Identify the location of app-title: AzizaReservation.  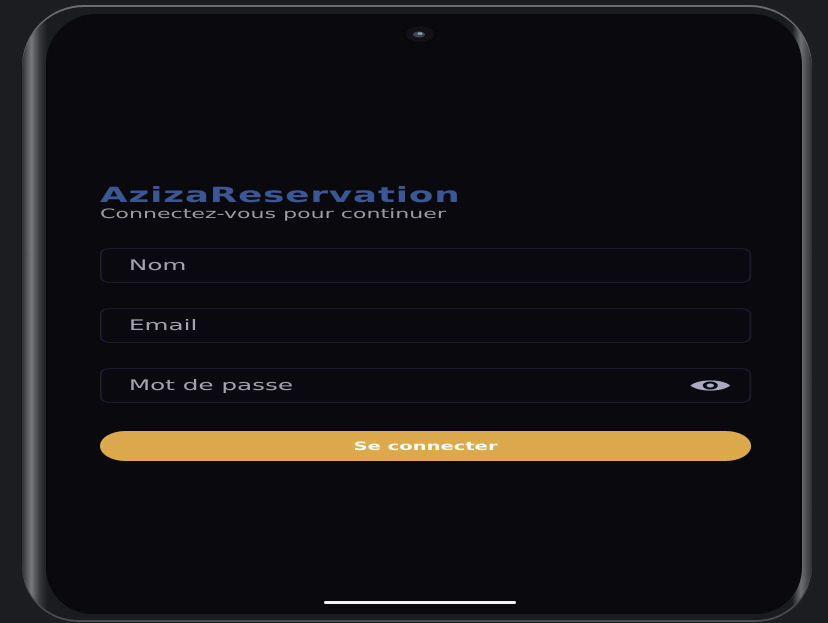
(280, 195).